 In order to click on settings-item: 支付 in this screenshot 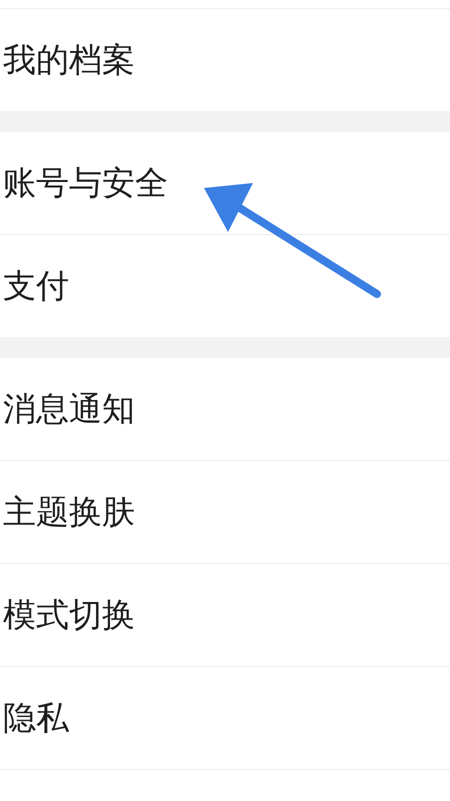, I will do `click(225, 286)`.